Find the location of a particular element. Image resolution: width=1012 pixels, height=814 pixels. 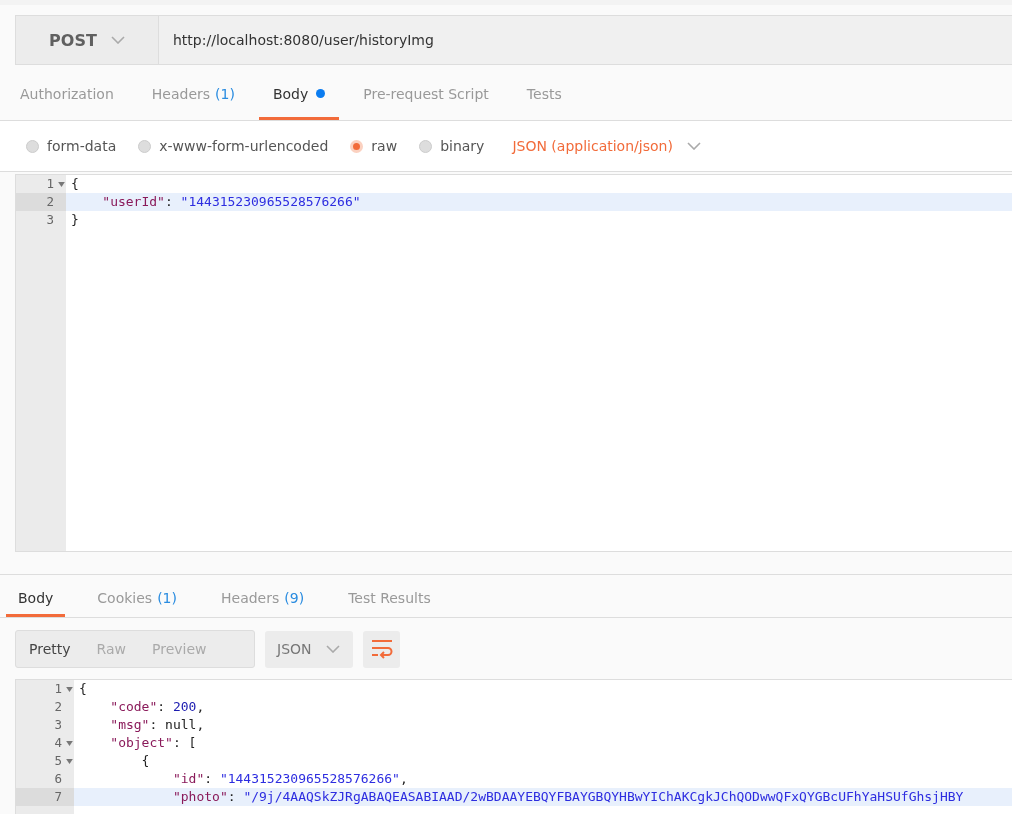

body-mode-radio: form-data is located at coordinates (71, 146).